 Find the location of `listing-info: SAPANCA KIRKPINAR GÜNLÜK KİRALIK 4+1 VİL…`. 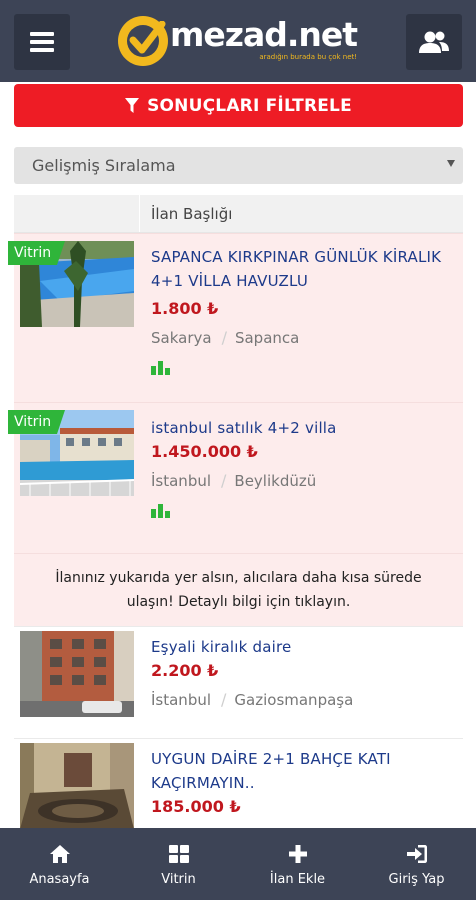

listing-info: SAPANCA KIRKPINAR GÜNLÜK KİRALIK 4+1 VİL… is located at coordinates (302, 310).